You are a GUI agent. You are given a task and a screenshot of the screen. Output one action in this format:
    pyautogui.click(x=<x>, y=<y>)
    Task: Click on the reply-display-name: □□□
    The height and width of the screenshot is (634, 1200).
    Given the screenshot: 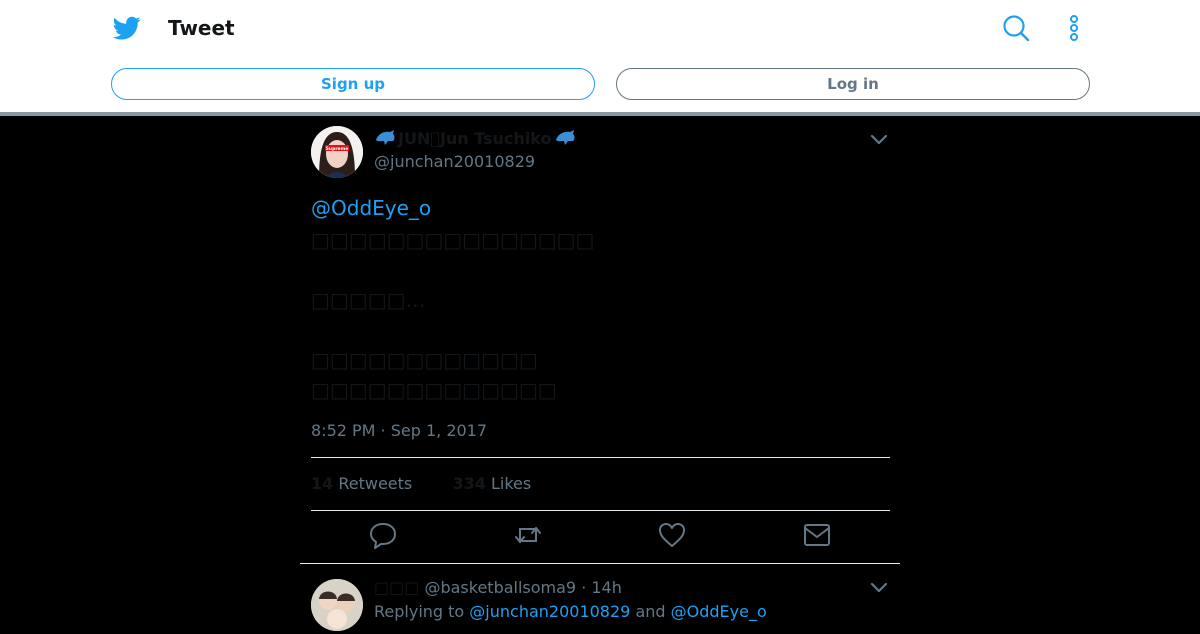 What is the action you would take?
    pyautogui.click(x=397, y=587)
    